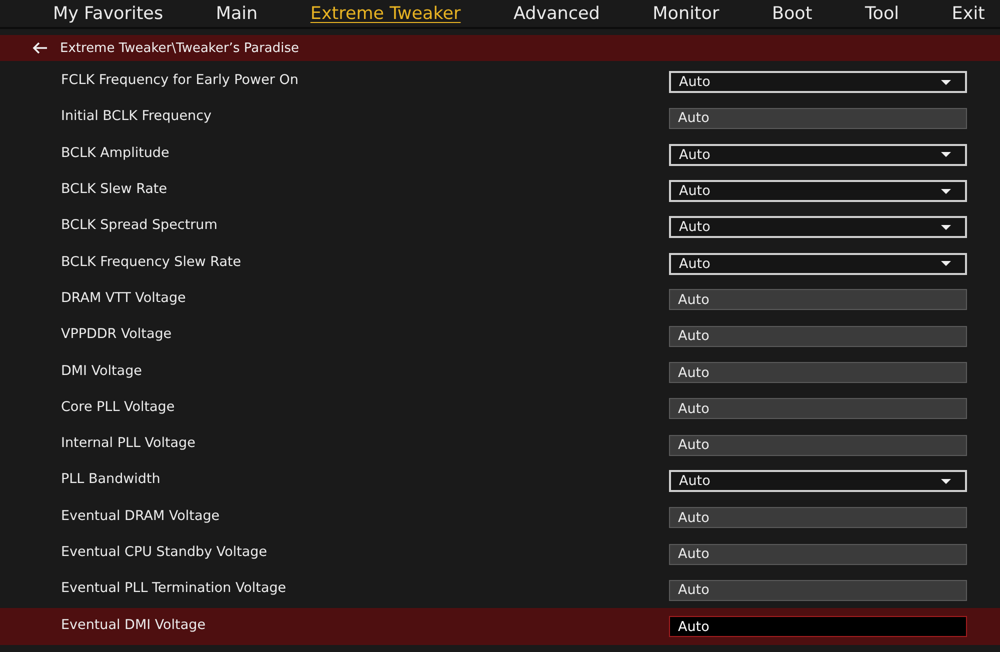  What do you see at coordinates (180, 48) in the screenshot?
I see `breadcrumb-path: Extreme Tweaker\Tweaker’s Paradise` at bounding box center [180, 48].